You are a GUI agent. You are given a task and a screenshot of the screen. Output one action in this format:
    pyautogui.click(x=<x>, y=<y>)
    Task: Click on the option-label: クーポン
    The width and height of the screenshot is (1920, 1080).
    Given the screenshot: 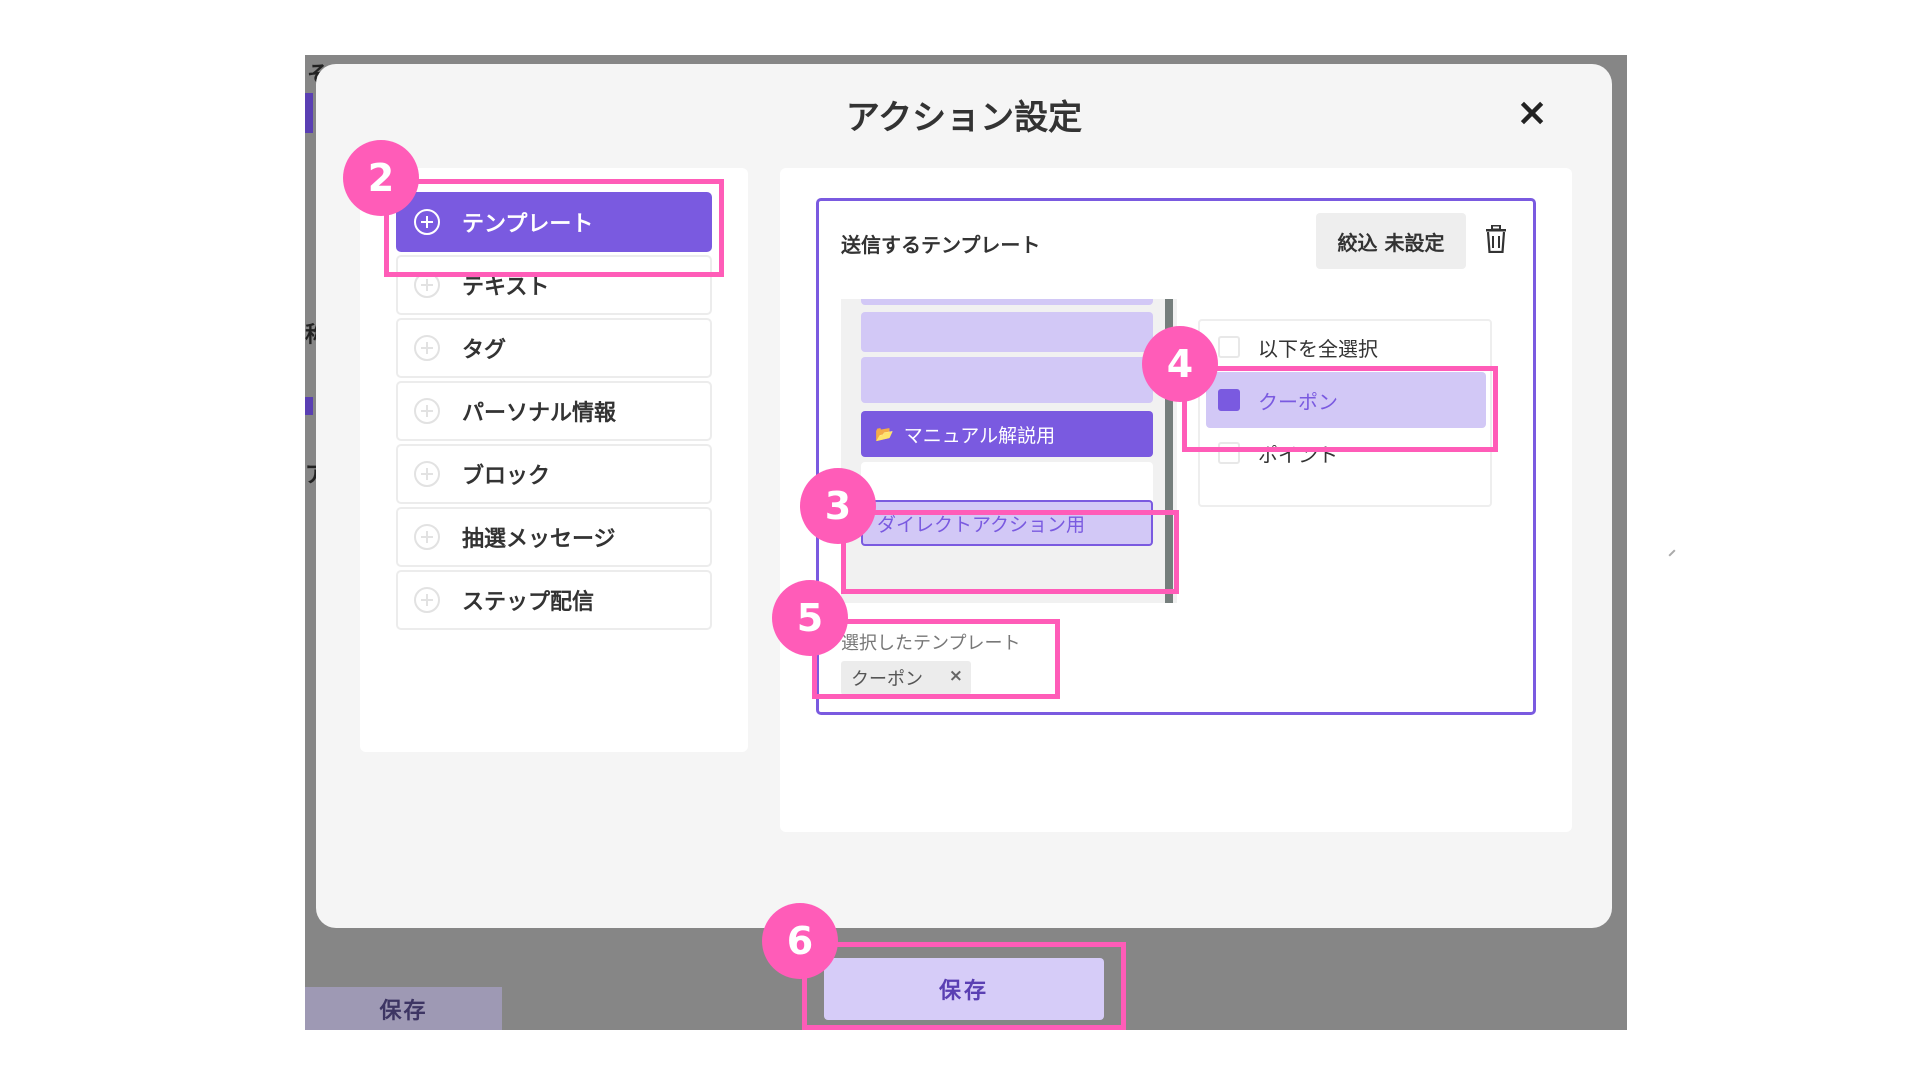 What is the action you would take?
    pyautogui.click(x=1298, y=401)
    